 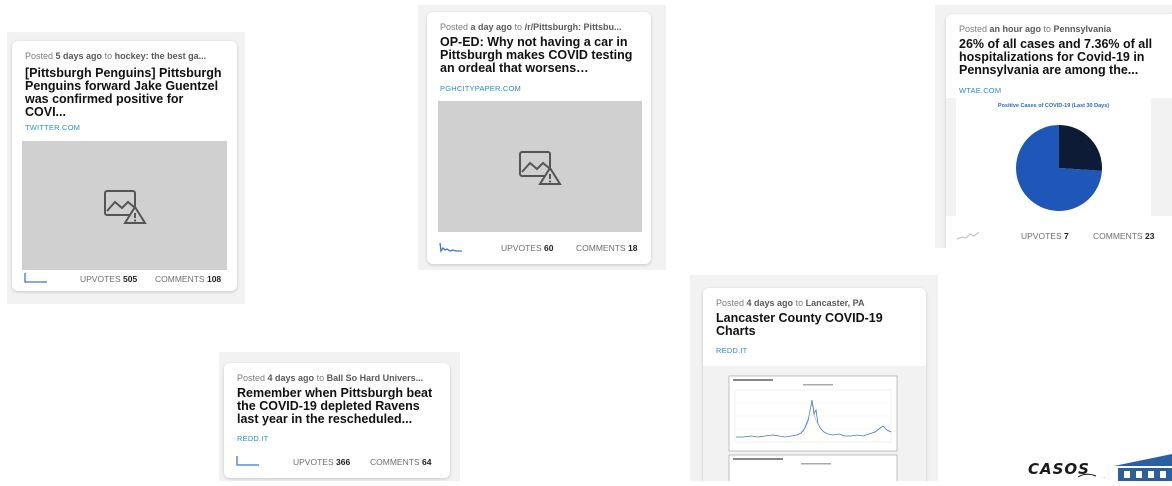 I want to click on casos-logo: CASOS .., so click(x=1099, y=465).